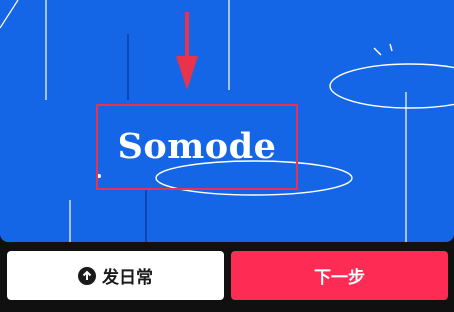 Image resolution: width=454 pixels, height=312 pixels. Describe the element at coordinates (187, 51) in the screenshot. I see `arrow-down-icon` at that location.